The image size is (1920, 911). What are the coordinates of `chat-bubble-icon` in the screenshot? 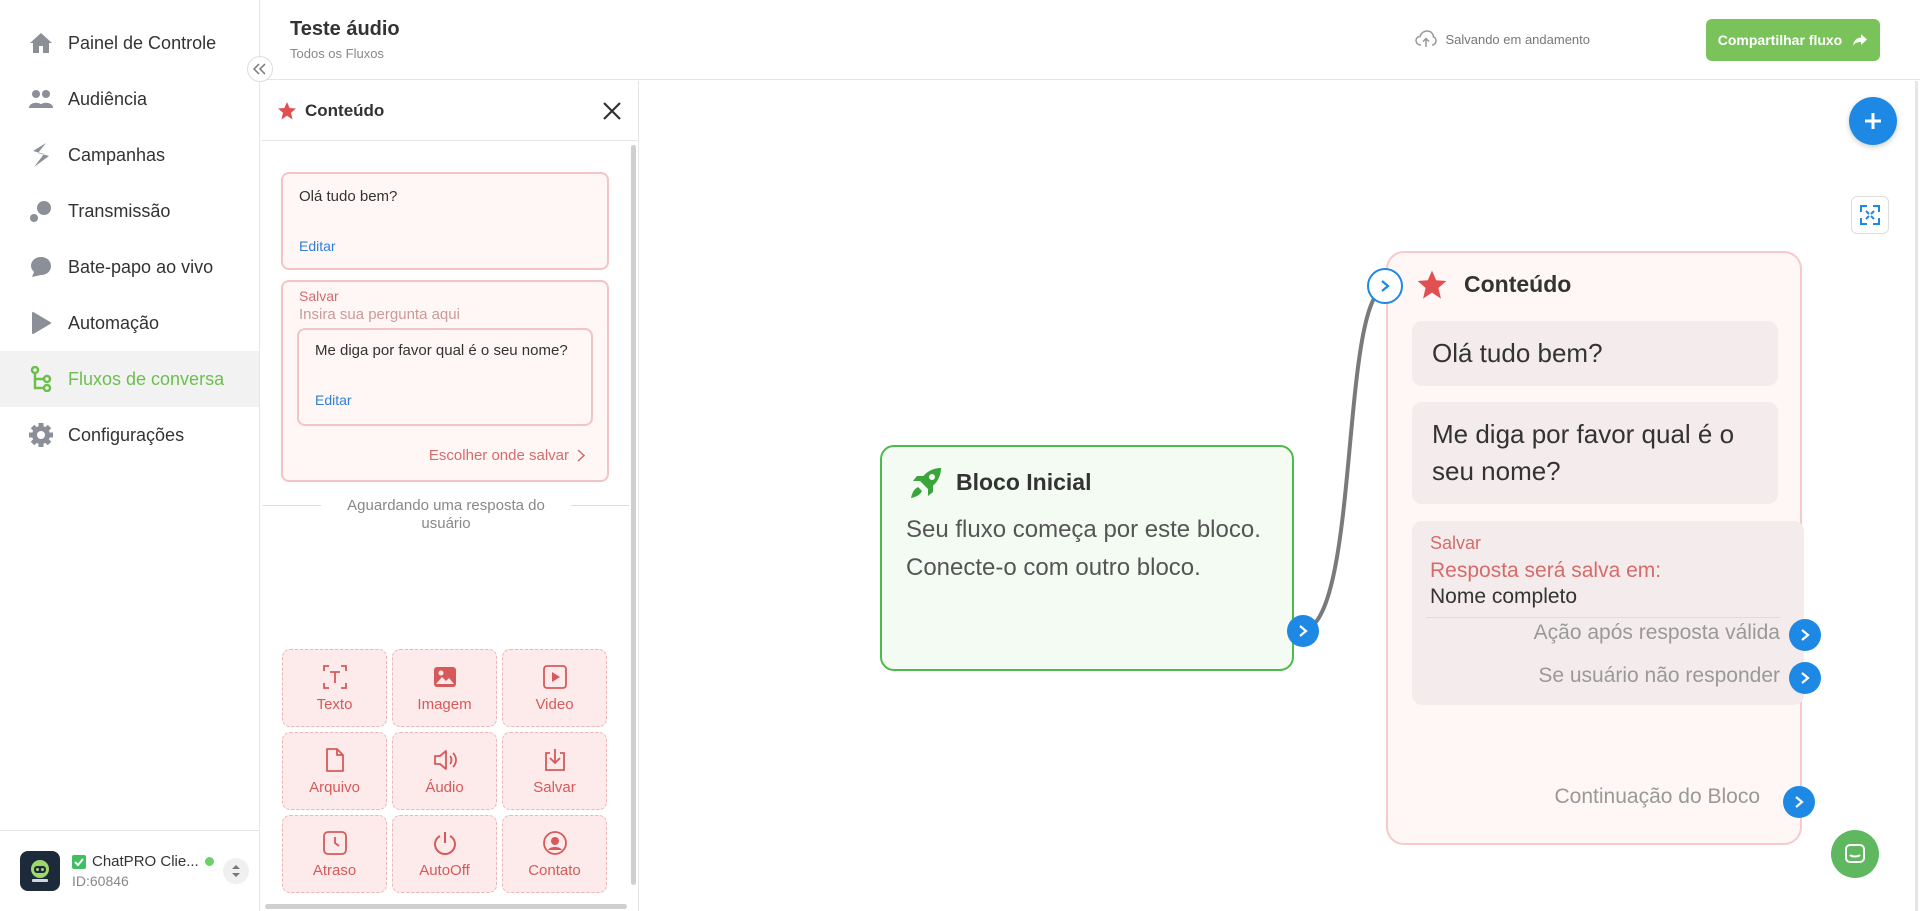 It's located at (41, 267).